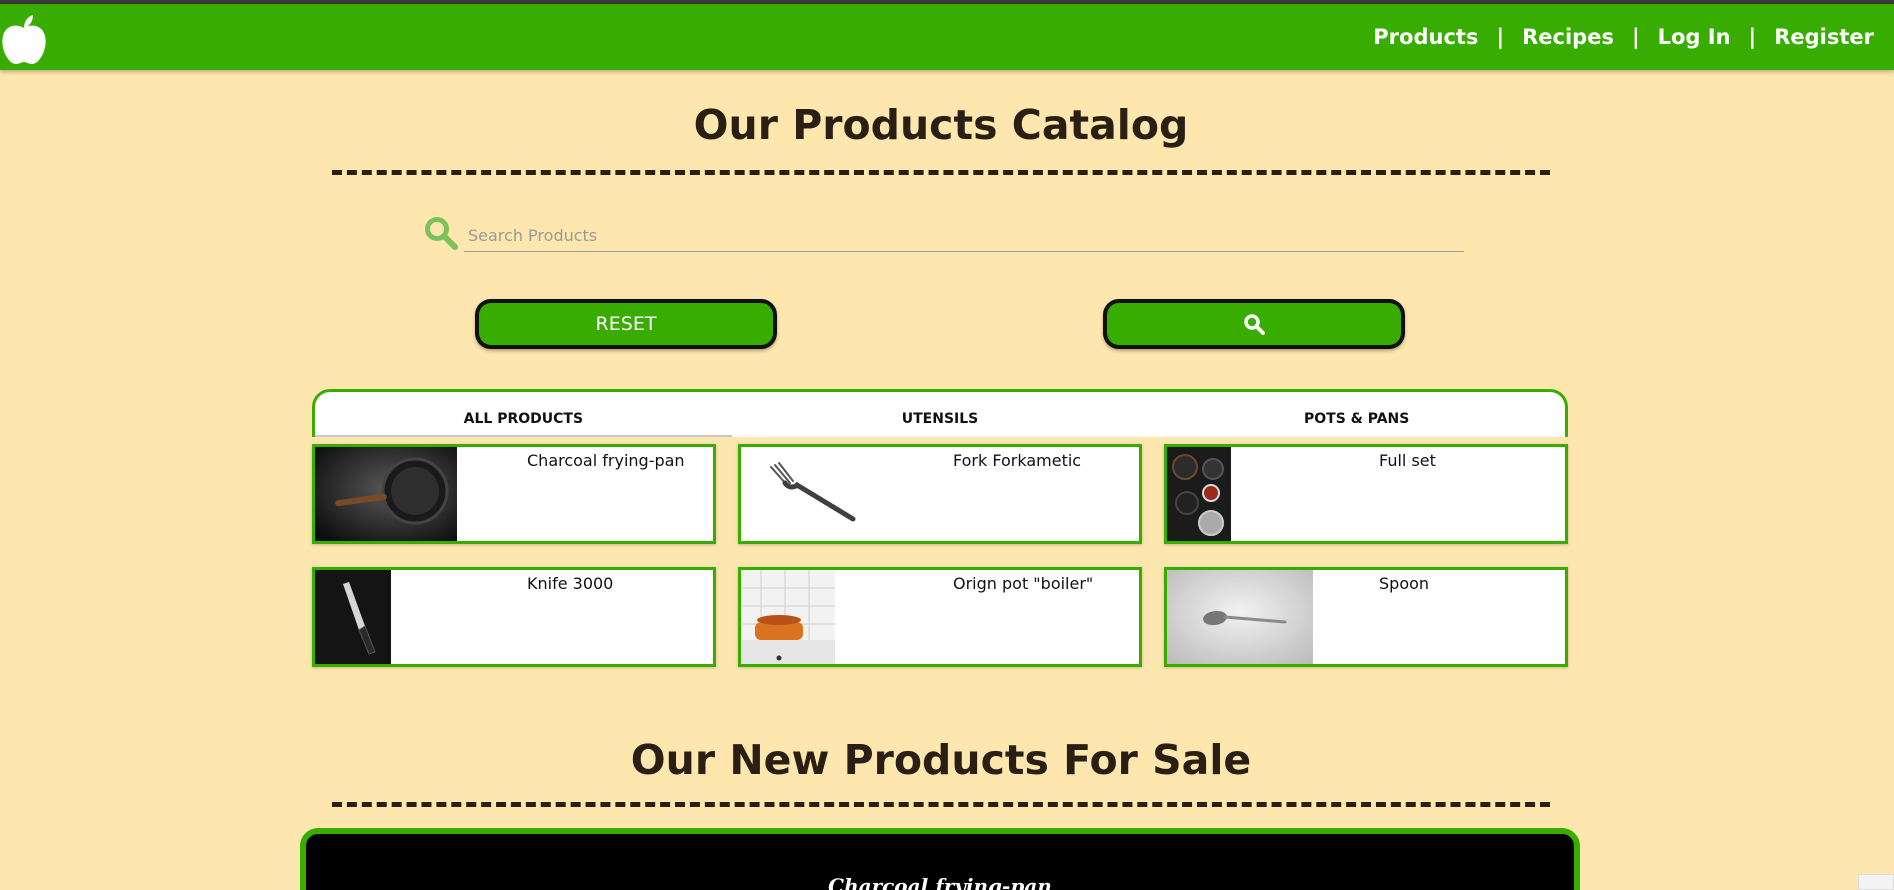 The height and width of the screenshot is (890, 1894). Describe the element at coordinates (788, 617) in the screenshot. I see `orange-pot-image` at that location.